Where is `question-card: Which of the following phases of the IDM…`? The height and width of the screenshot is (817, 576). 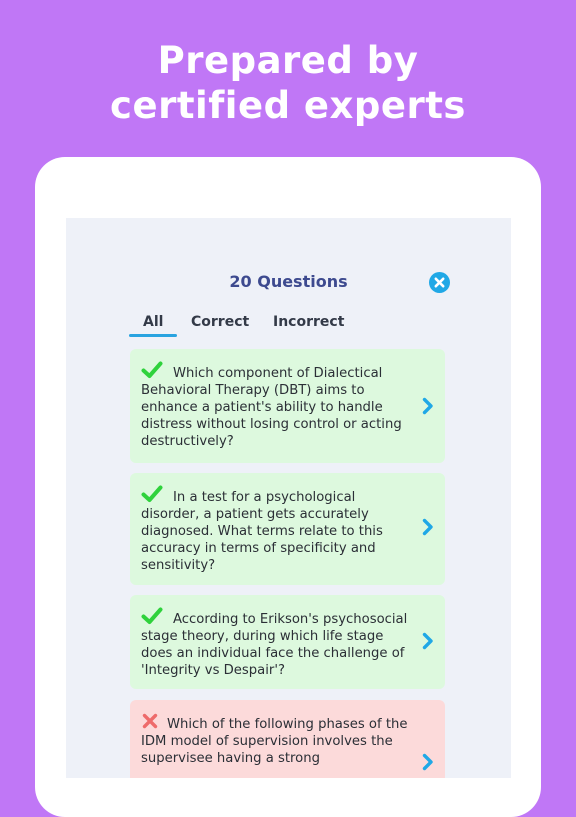 question-card: Which of the following phases of the IDM… is located at coordinates (287, 739).